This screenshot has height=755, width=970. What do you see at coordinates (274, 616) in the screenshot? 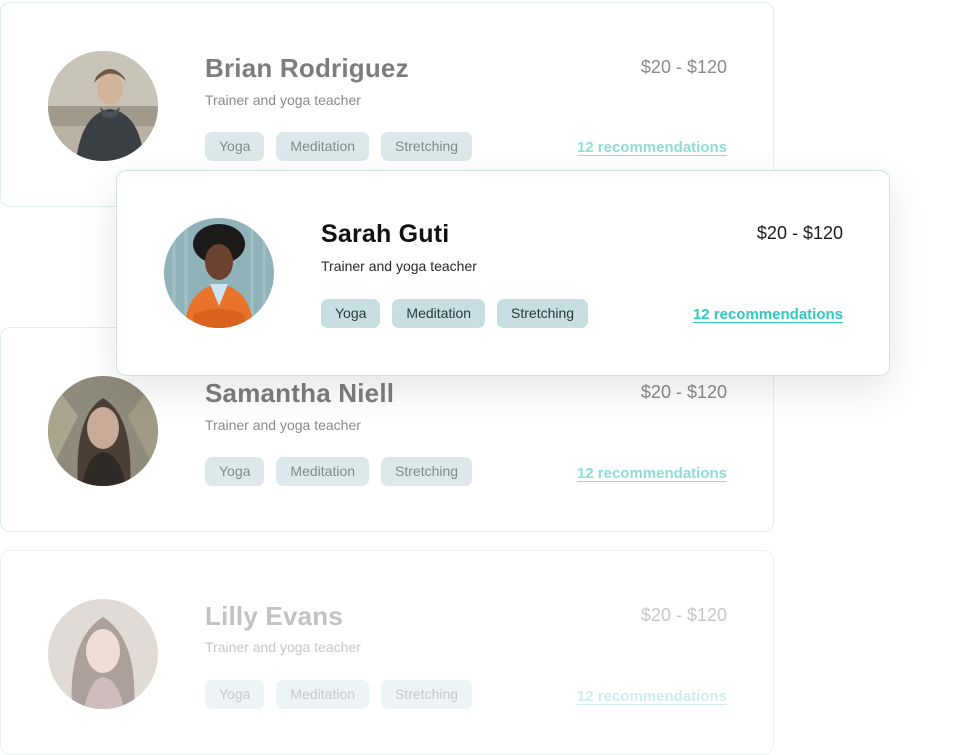
I see `trainer-name: Lilly Evans` at bounding box center [274, 616].